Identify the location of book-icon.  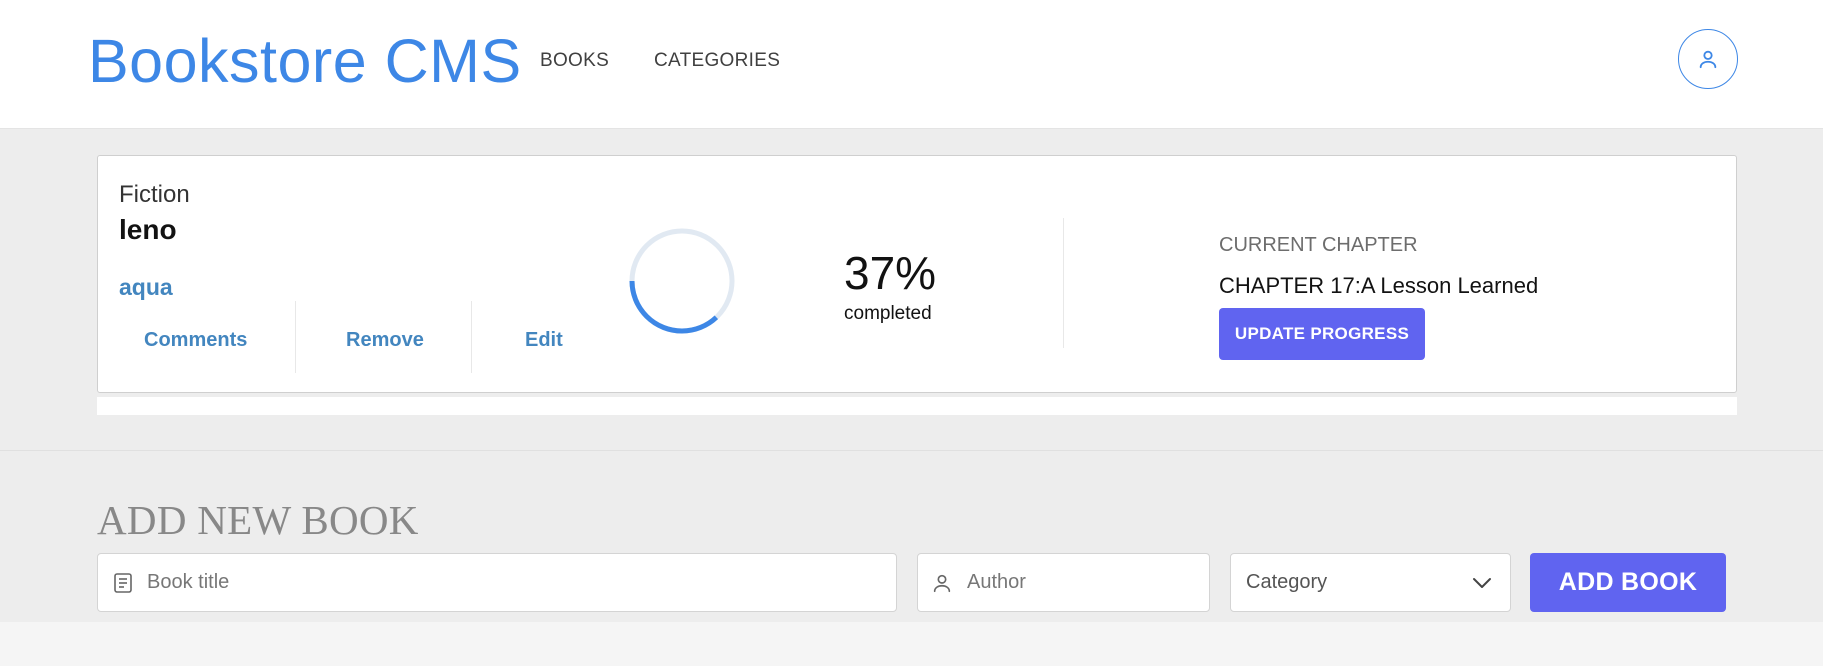
(123, 583).